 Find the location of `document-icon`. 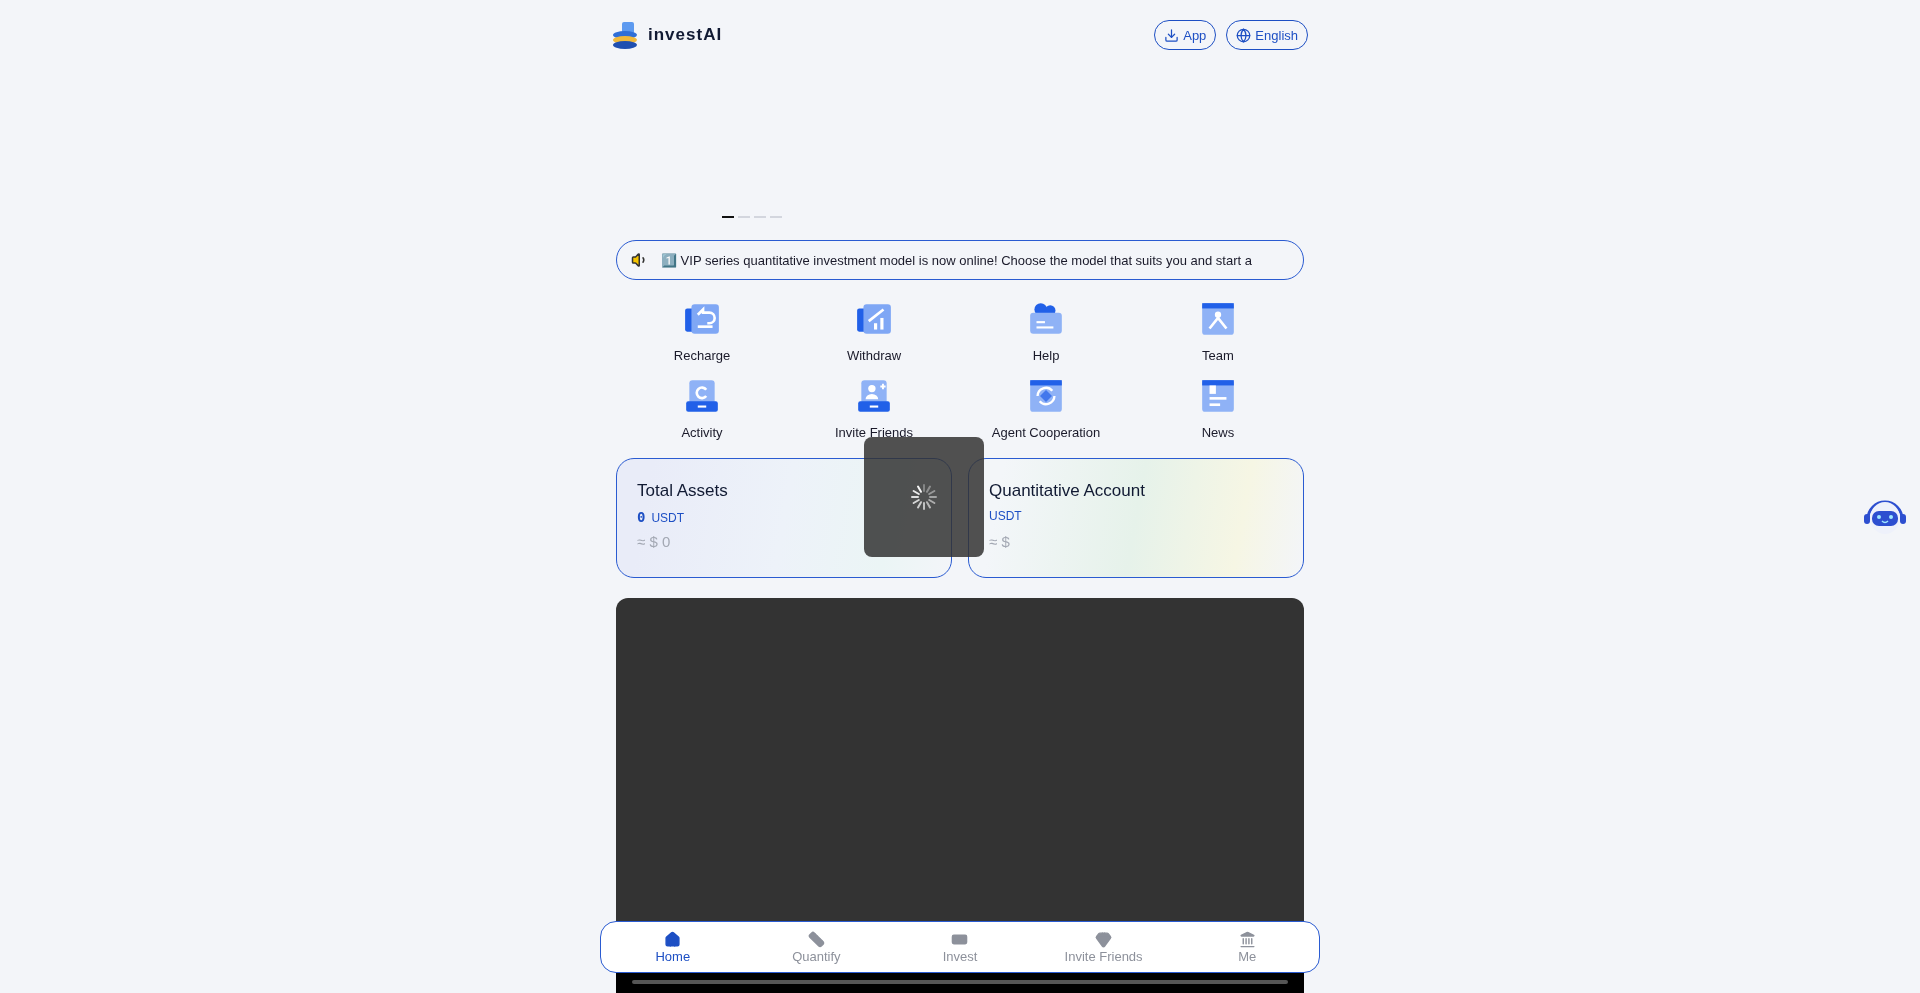

document-icon is located at coordinates (1218, 396).